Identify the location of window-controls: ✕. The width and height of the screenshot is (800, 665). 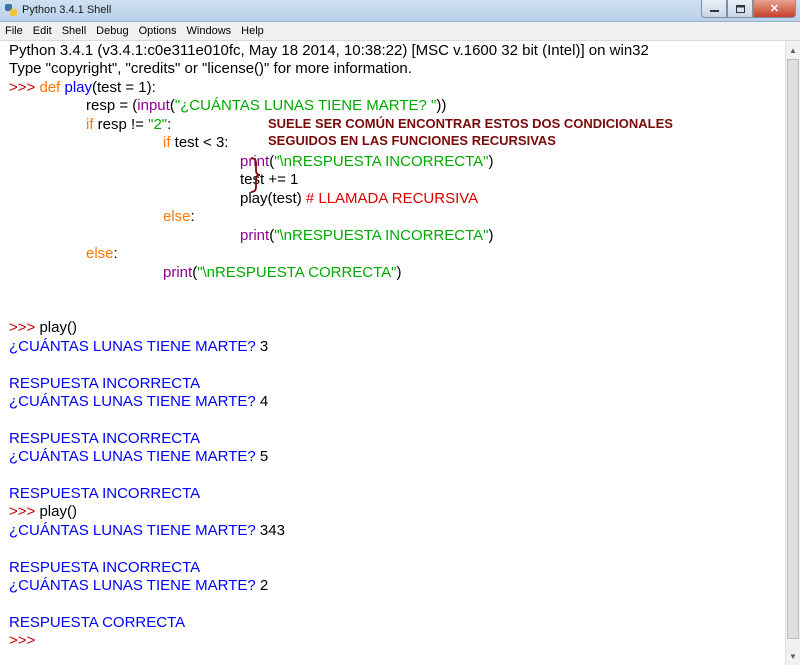
(748, 9).